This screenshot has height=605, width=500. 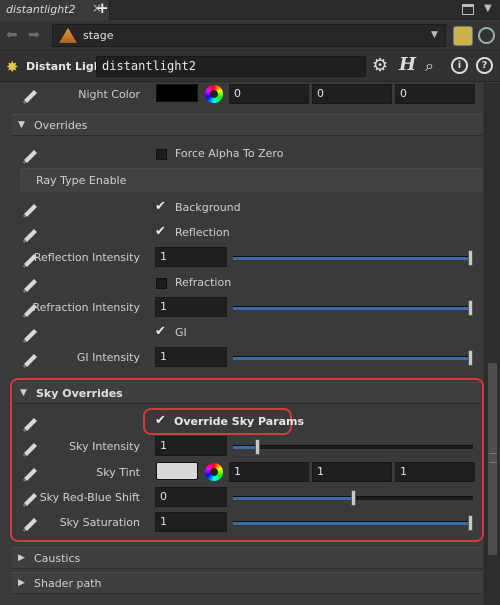 I want to click on node-type-label: Distant Light, so click(x=66, y=66).